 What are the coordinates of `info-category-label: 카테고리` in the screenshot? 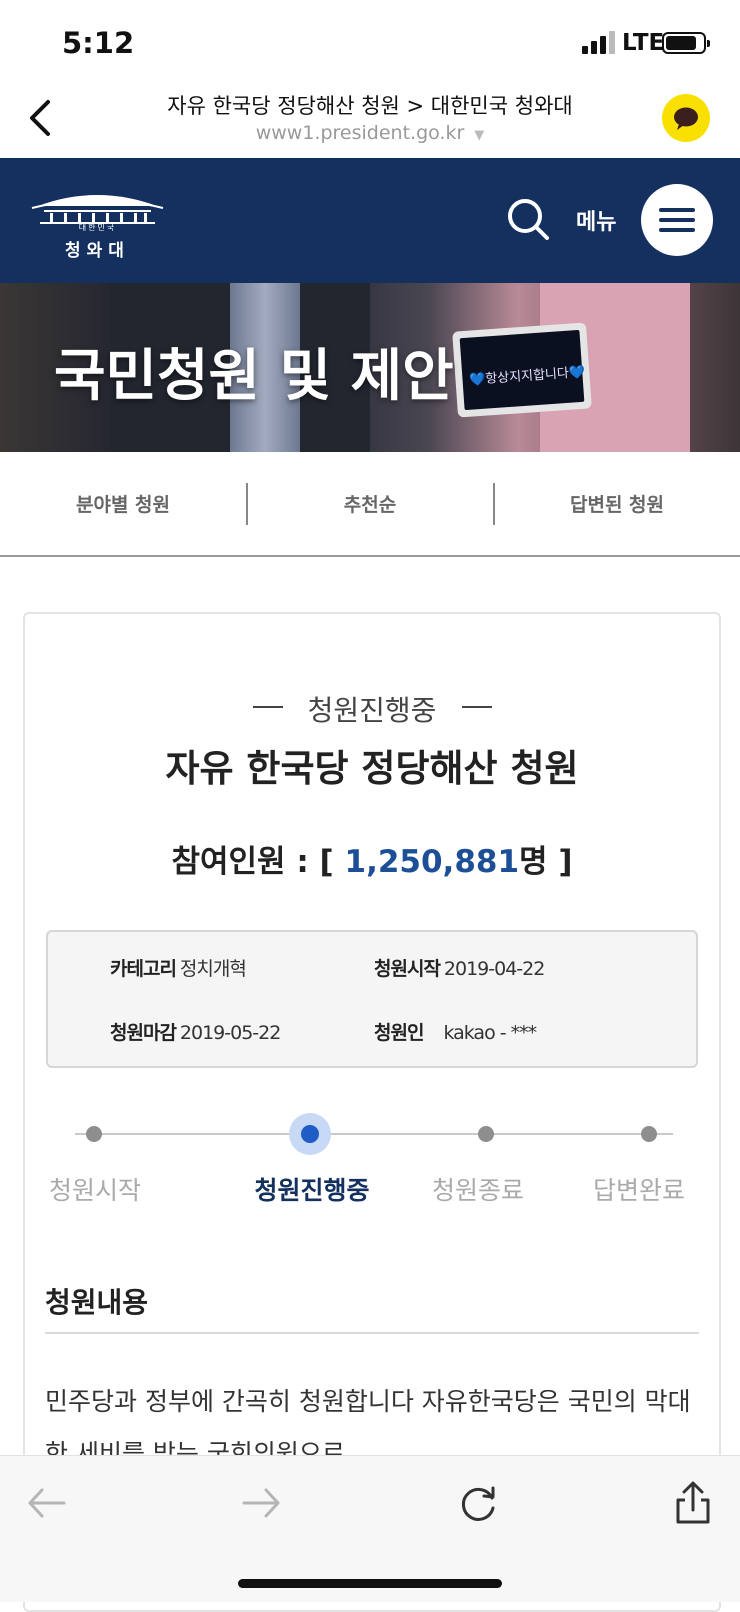 It's located at (143, 969).